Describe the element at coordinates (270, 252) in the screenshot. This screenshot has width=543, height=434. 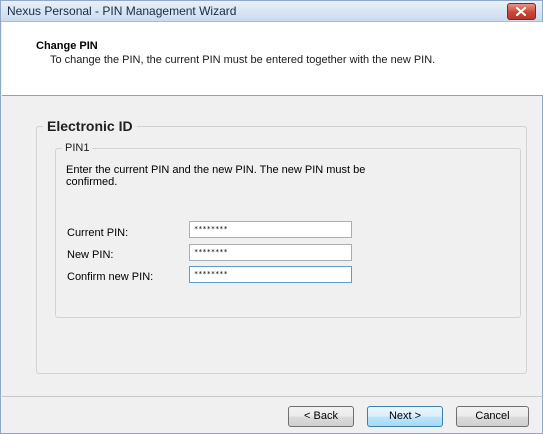
I see `new-pin-input: ********` at that location.